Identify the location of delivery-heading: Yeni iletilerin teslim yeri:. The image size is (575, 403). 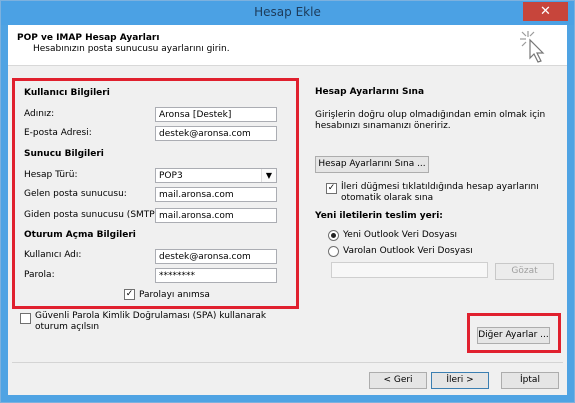
(379, 216).